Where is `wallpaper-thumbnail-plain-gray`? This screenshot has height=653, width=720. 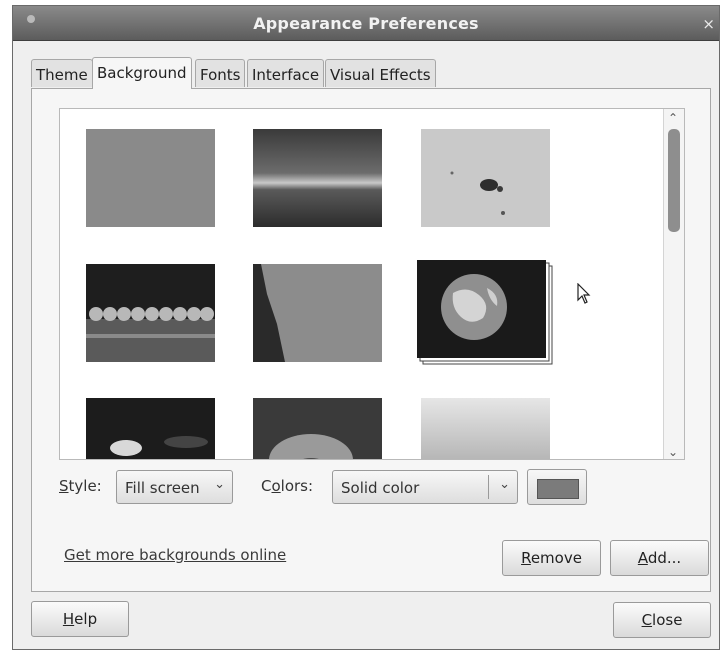 wallpaper-thumbnail-plain-gray is located at coordinates (150, 178).